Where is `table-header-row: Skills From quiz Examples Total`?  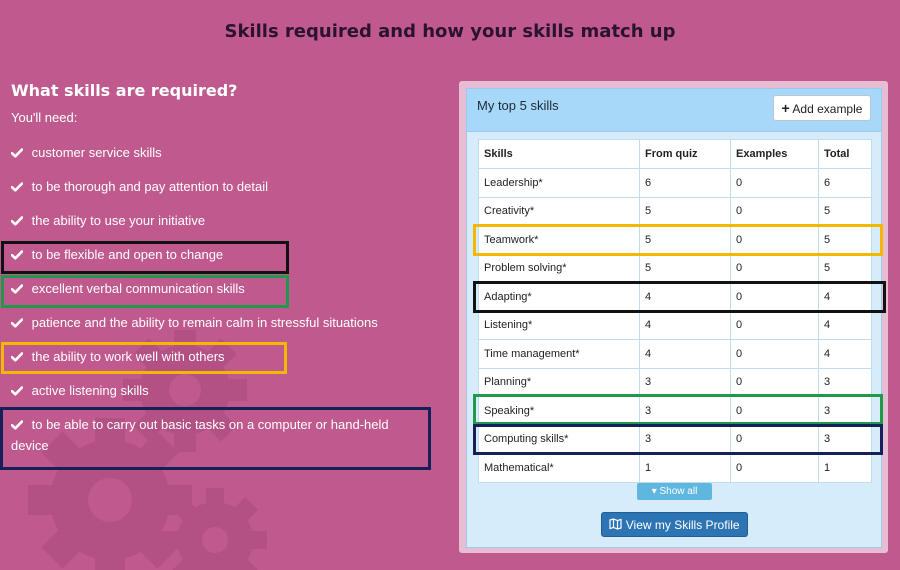 table-header-row: Skills From quiz Examples Total is located at coordinates (675, 154).